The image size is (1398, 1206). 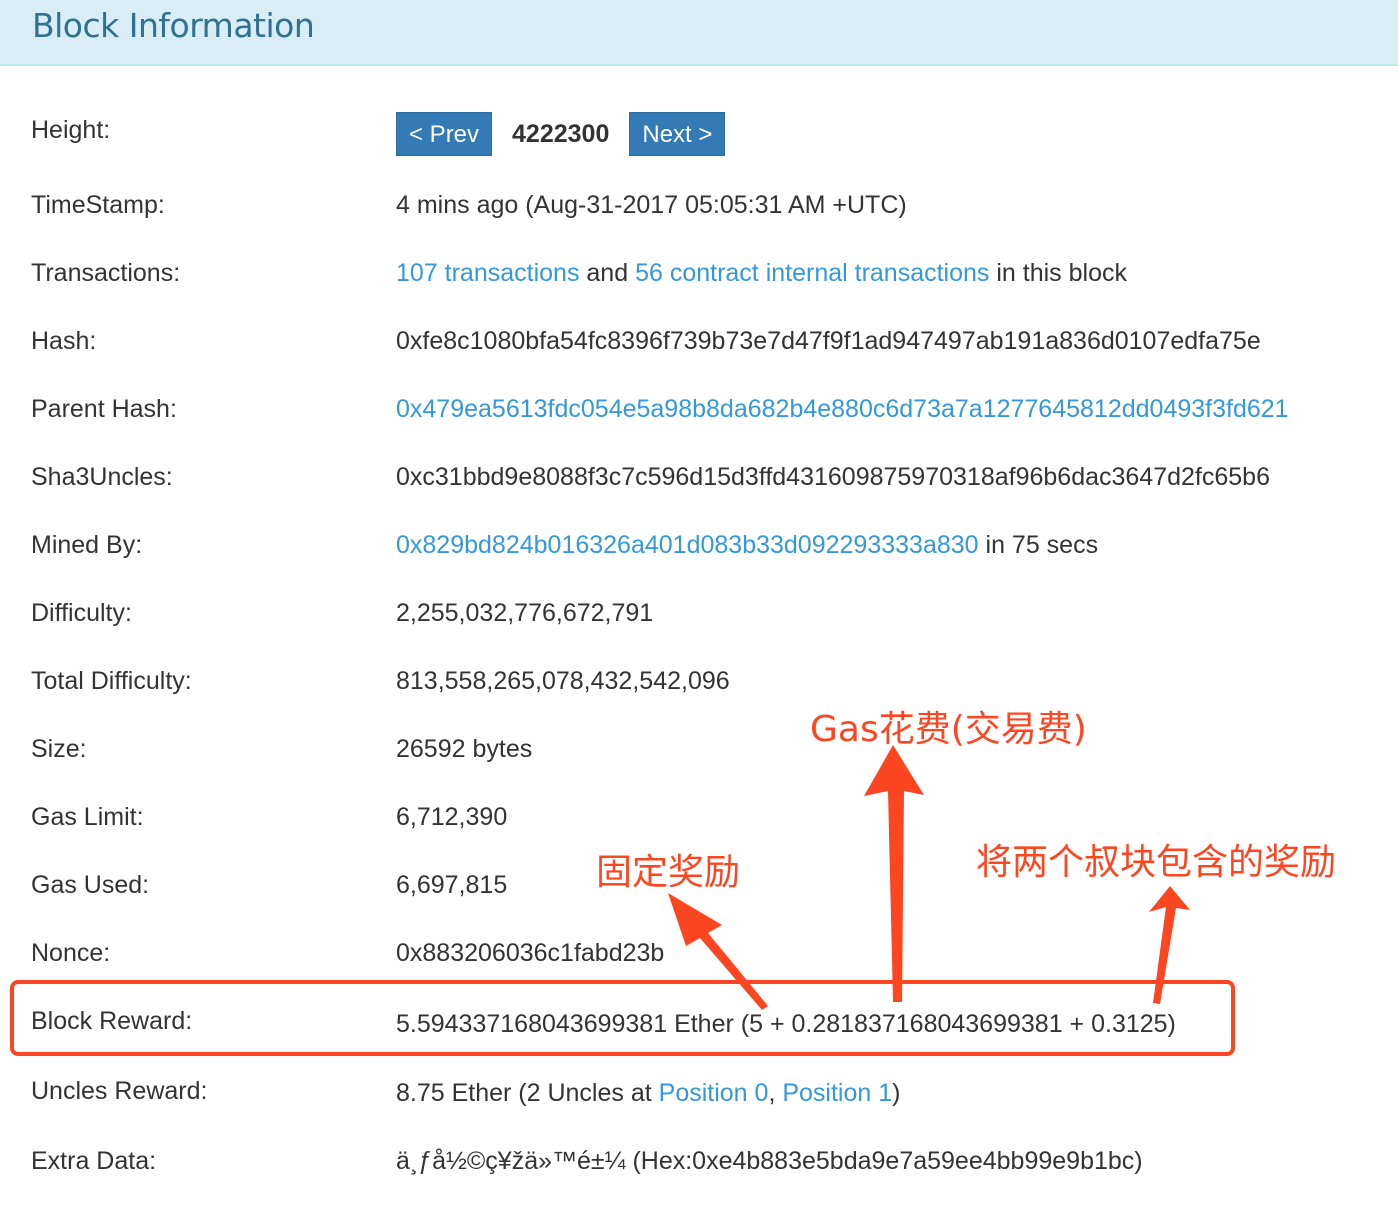 I want to click on arrow-fixed-reward-icon, so click(x=718, y=951).